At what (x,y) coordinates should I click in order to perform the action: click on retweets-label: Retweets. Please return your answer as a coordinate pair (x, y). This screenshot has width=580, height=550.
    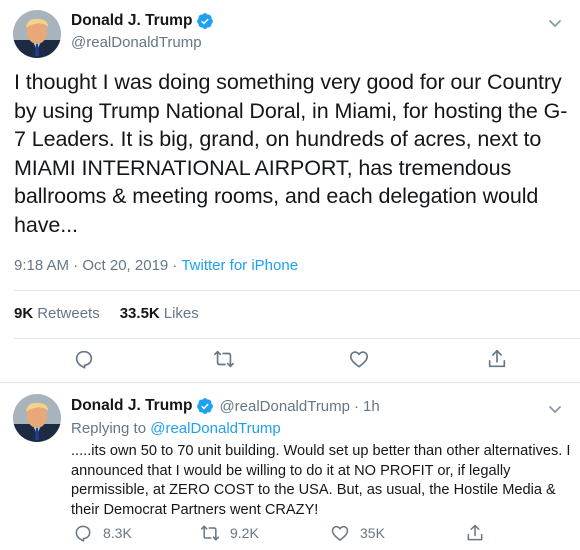
    Looking at the image, I should click on (68, 313).